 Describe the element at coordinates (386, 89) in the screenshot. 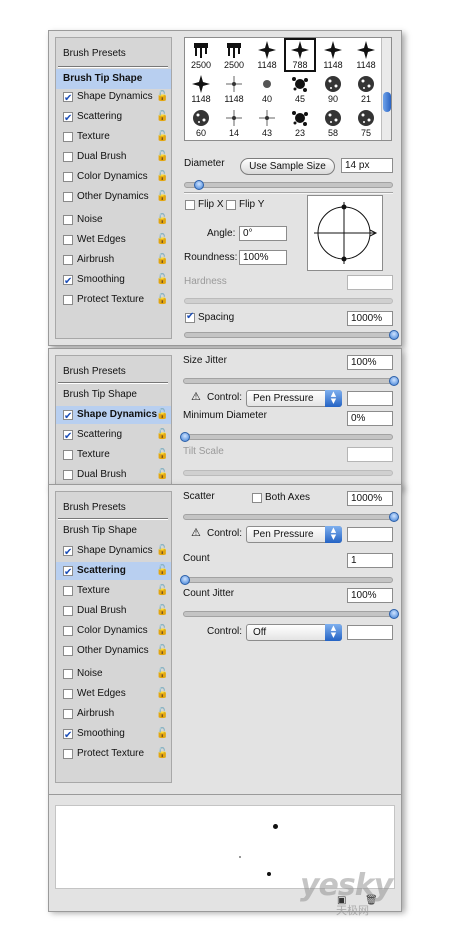

I see `brush-grid-scrollbar` at that location.